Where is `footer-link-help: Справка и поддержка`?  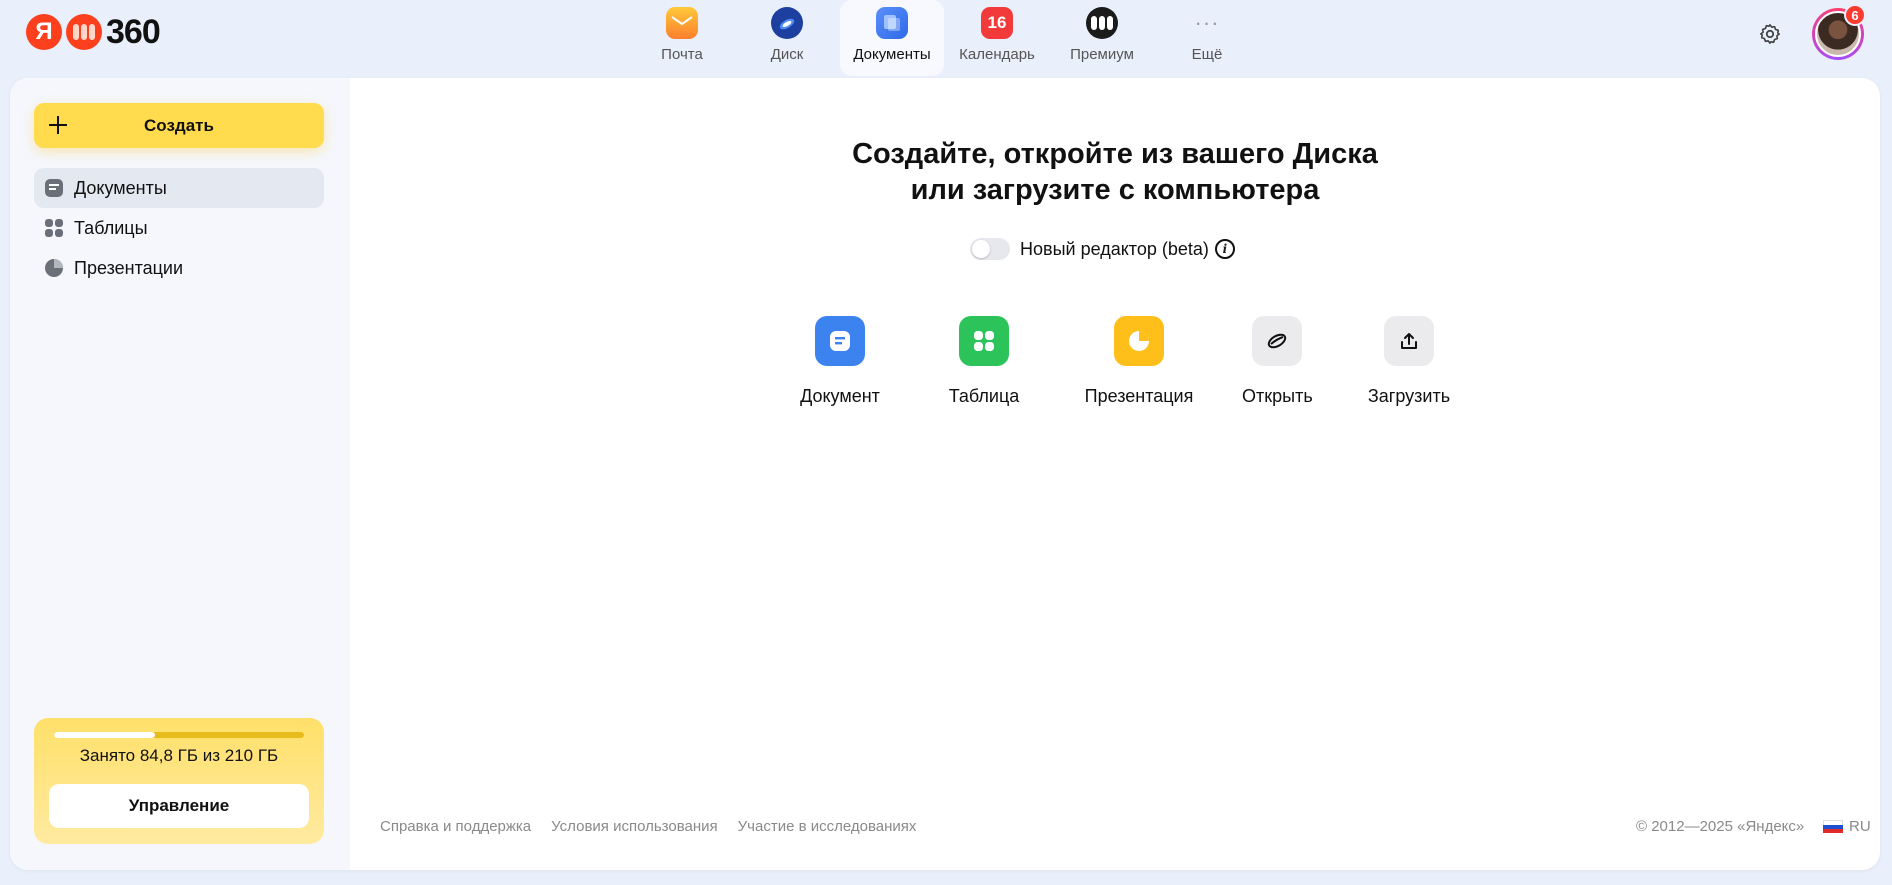 footer-link-help: Справка и поддержка is located at coordinates (455, 826).